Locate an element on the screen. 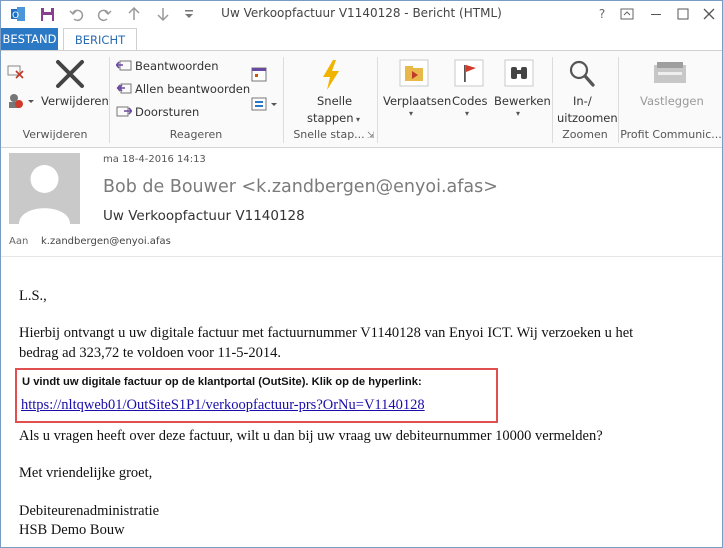  to-recipient: k.zandbergen@enyoi.afas is located at coordinates (106, 241).